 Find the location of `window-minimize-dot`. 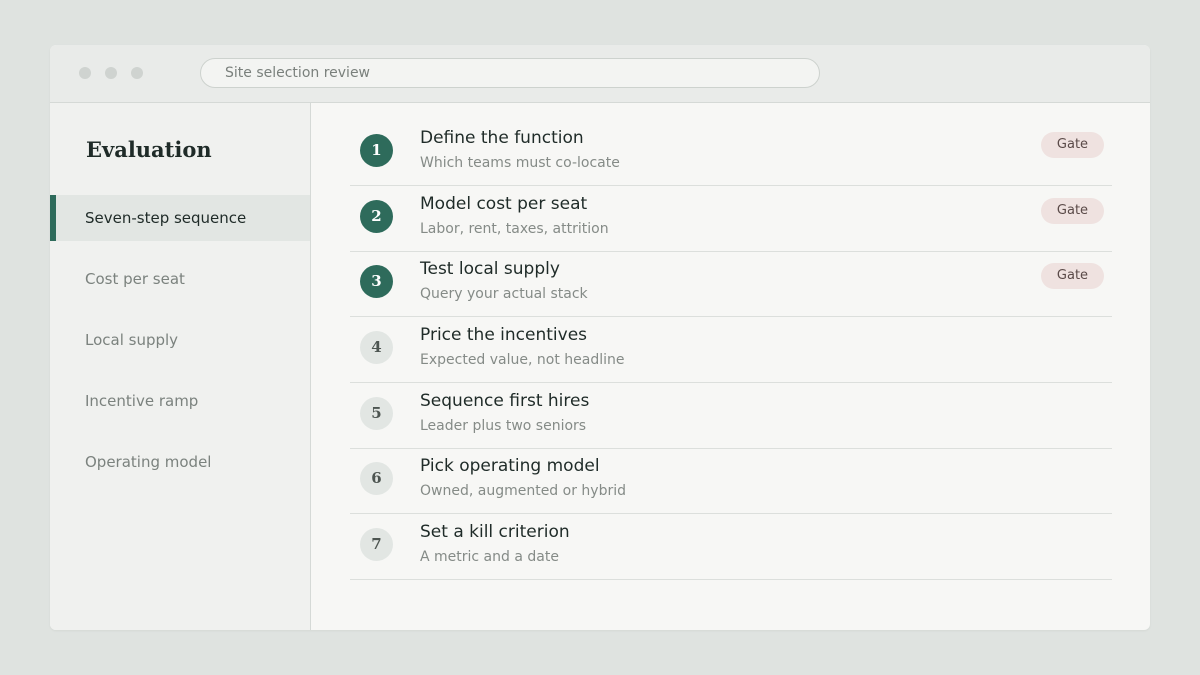

window-minimize-dot is located at coordinates (111, 73).